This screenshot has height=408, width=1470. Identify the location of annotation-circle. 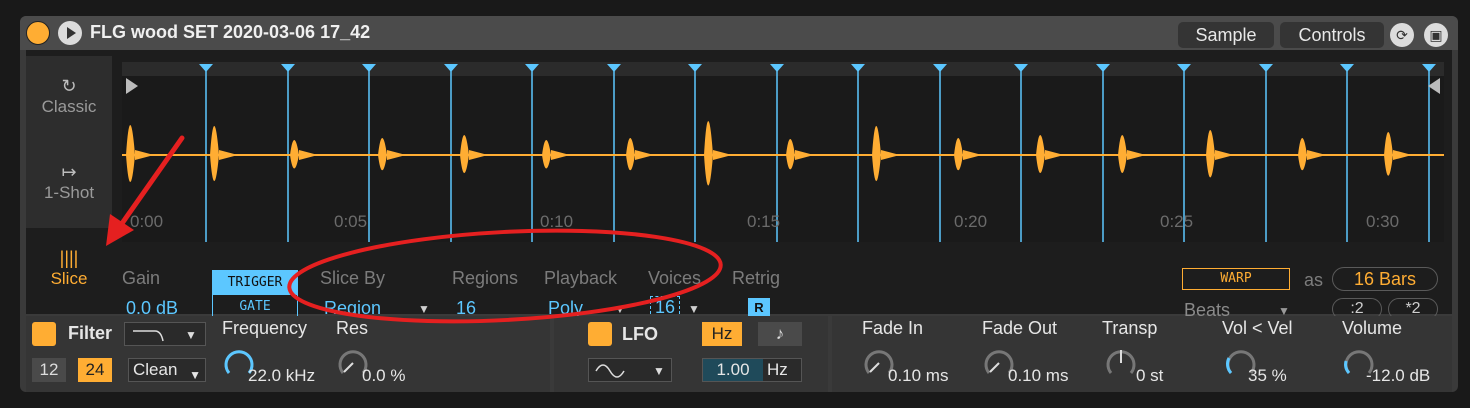
(505, 276).